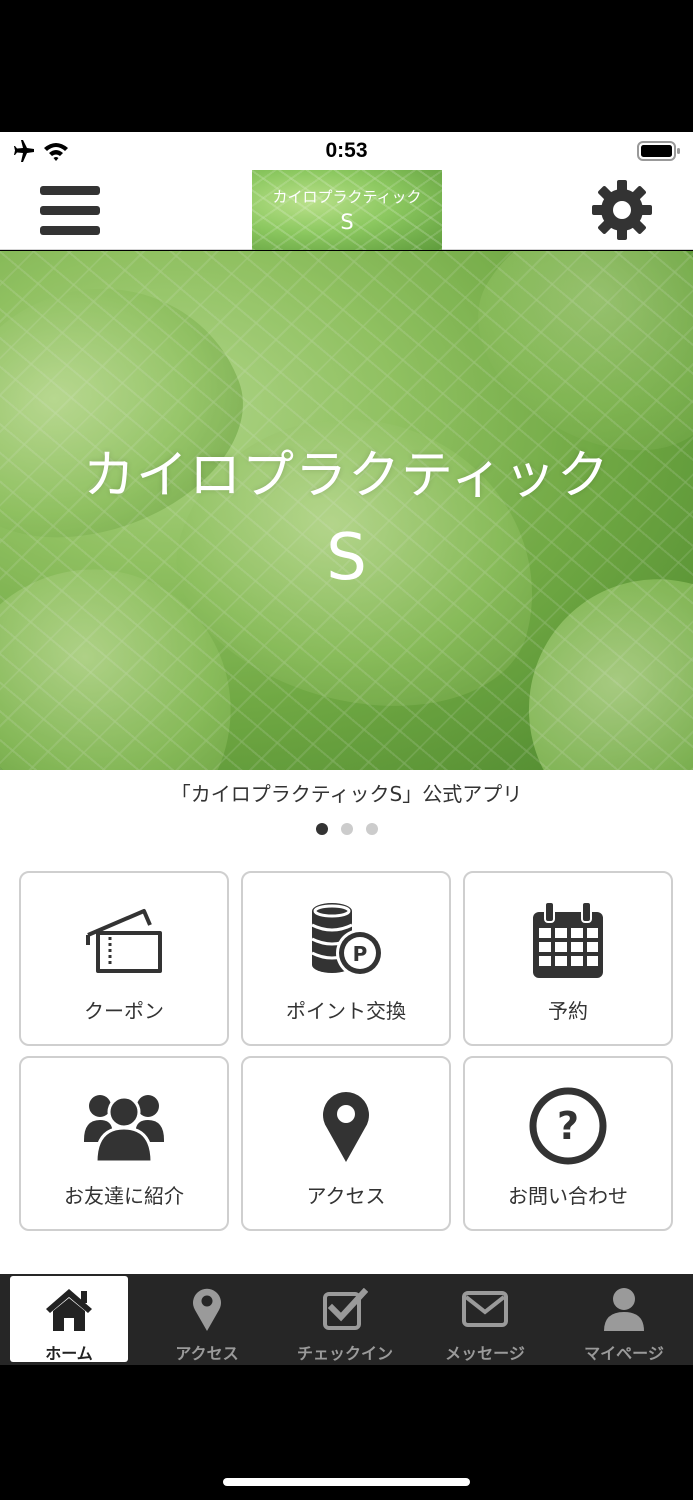 This screenshot has height=1500, width=693. Describe the element at coordinates (345, 1309) in the screenshot. I see `checkbox-icon` at that location.